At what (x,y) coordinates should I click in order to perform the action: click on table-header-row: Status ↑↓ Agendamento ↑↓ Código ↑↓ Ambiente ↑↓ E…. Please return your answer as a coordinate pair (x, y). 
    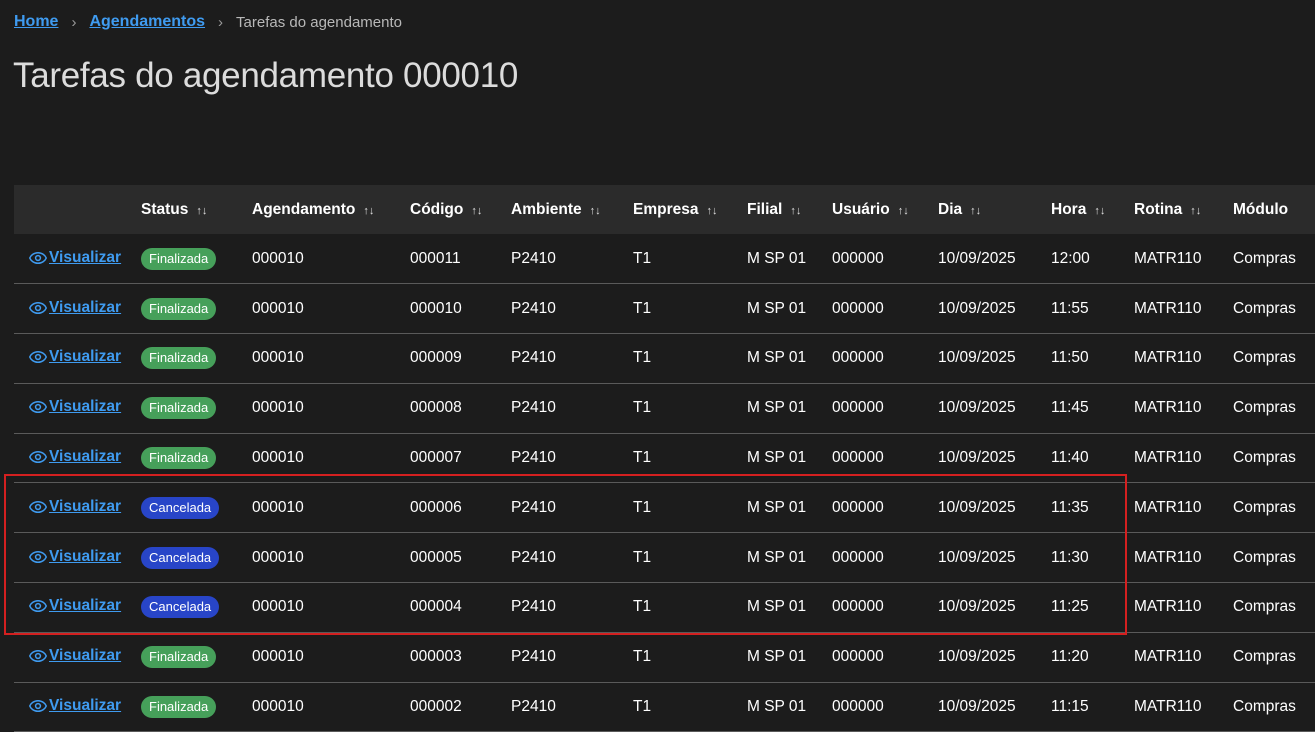
    Looking at the image, I should click on (664, 209).